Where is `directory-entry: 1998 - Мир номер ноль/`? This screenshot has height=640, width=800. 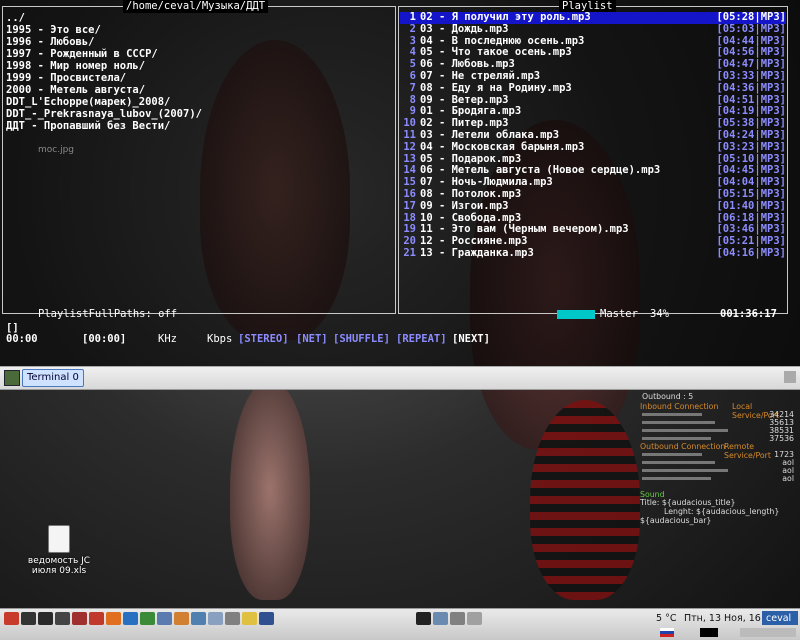 directory-entry: 1998 - Мир номер ноль/ is located at coordinates (104, 66).